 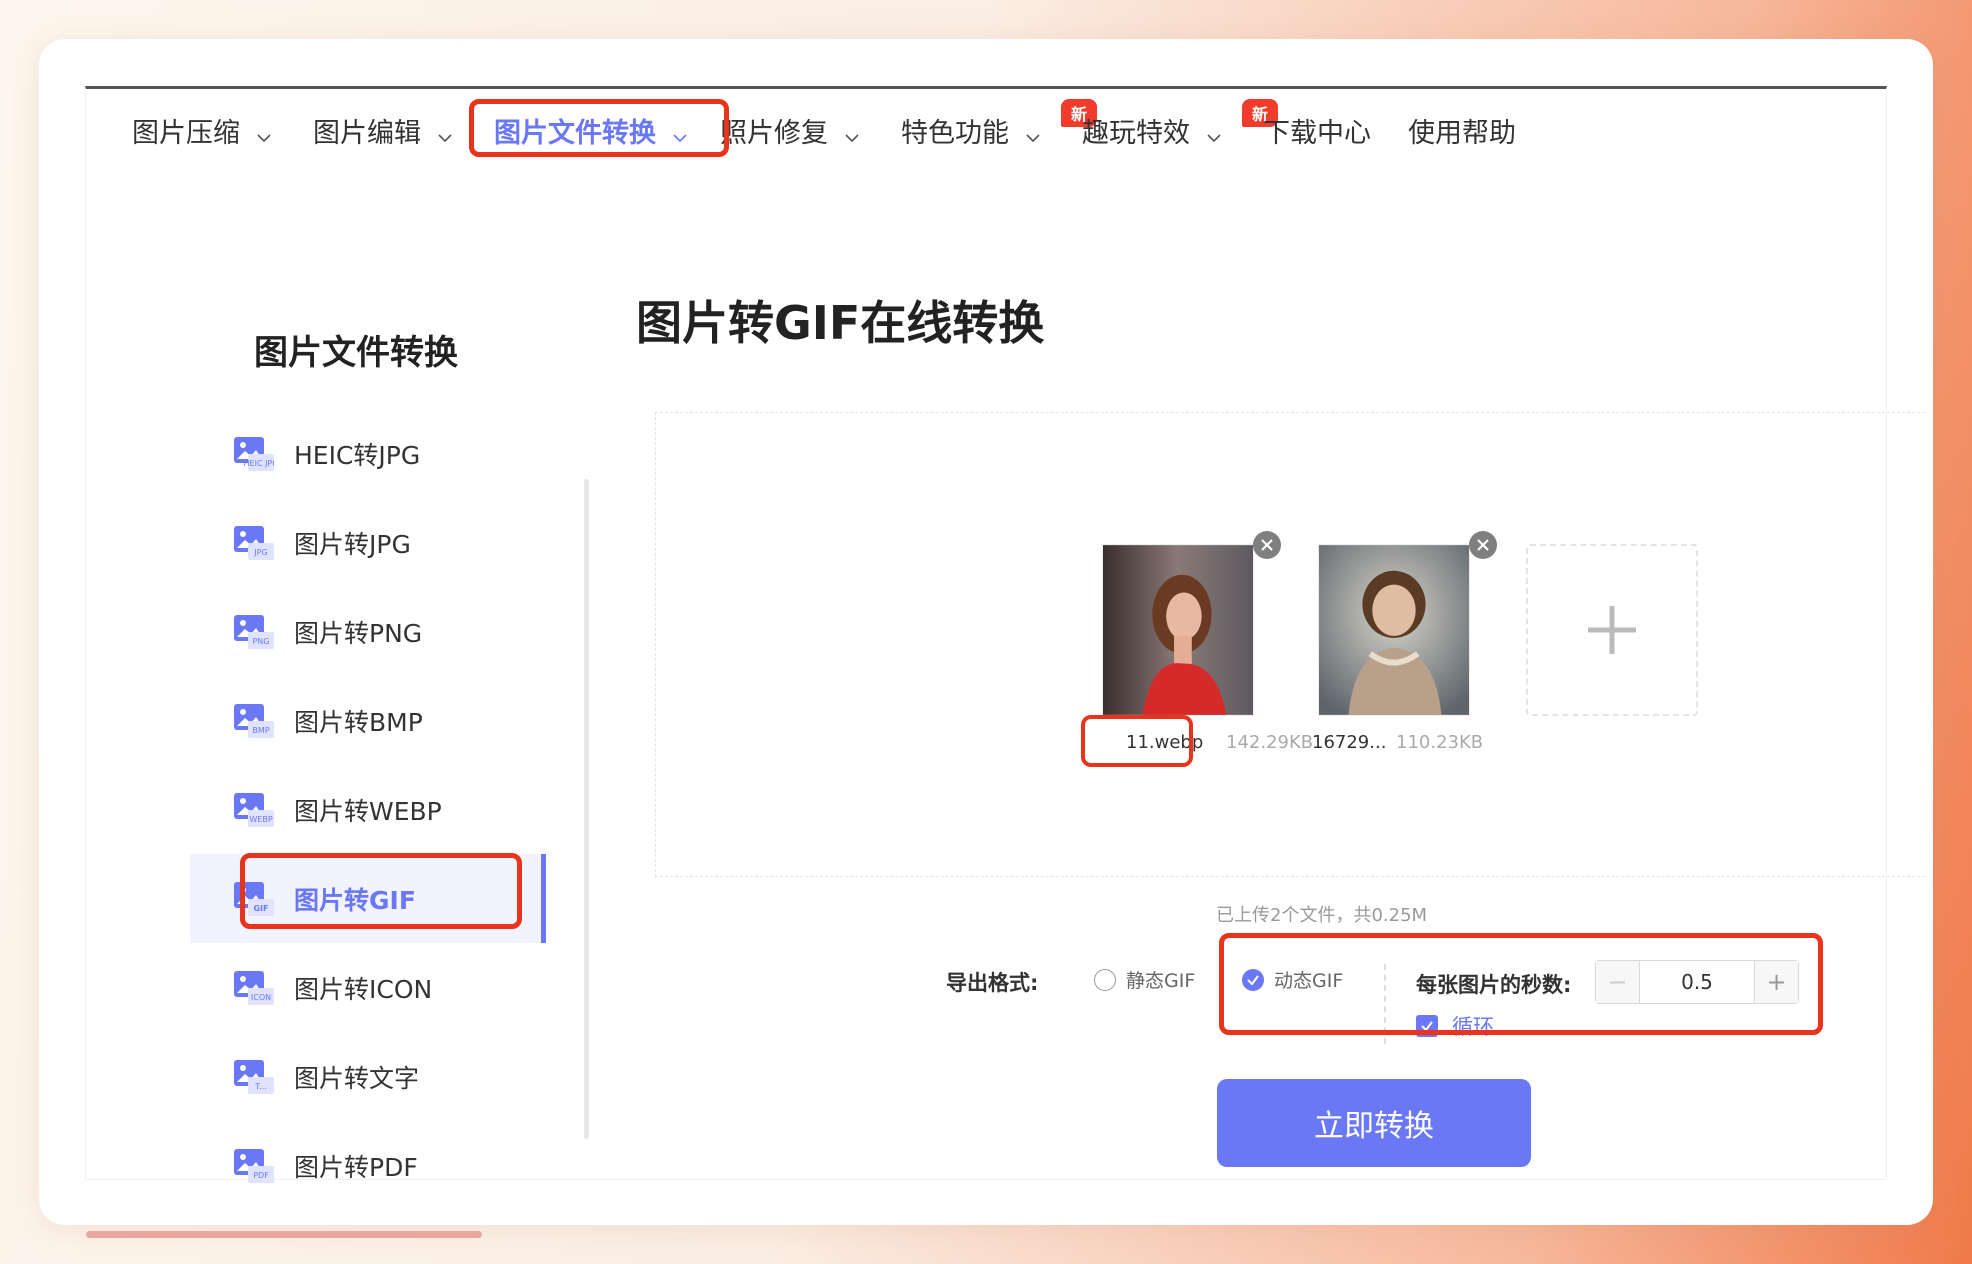 I want to click on nav-item-image-compress: 图片压缩, so click(x=202, y=130).